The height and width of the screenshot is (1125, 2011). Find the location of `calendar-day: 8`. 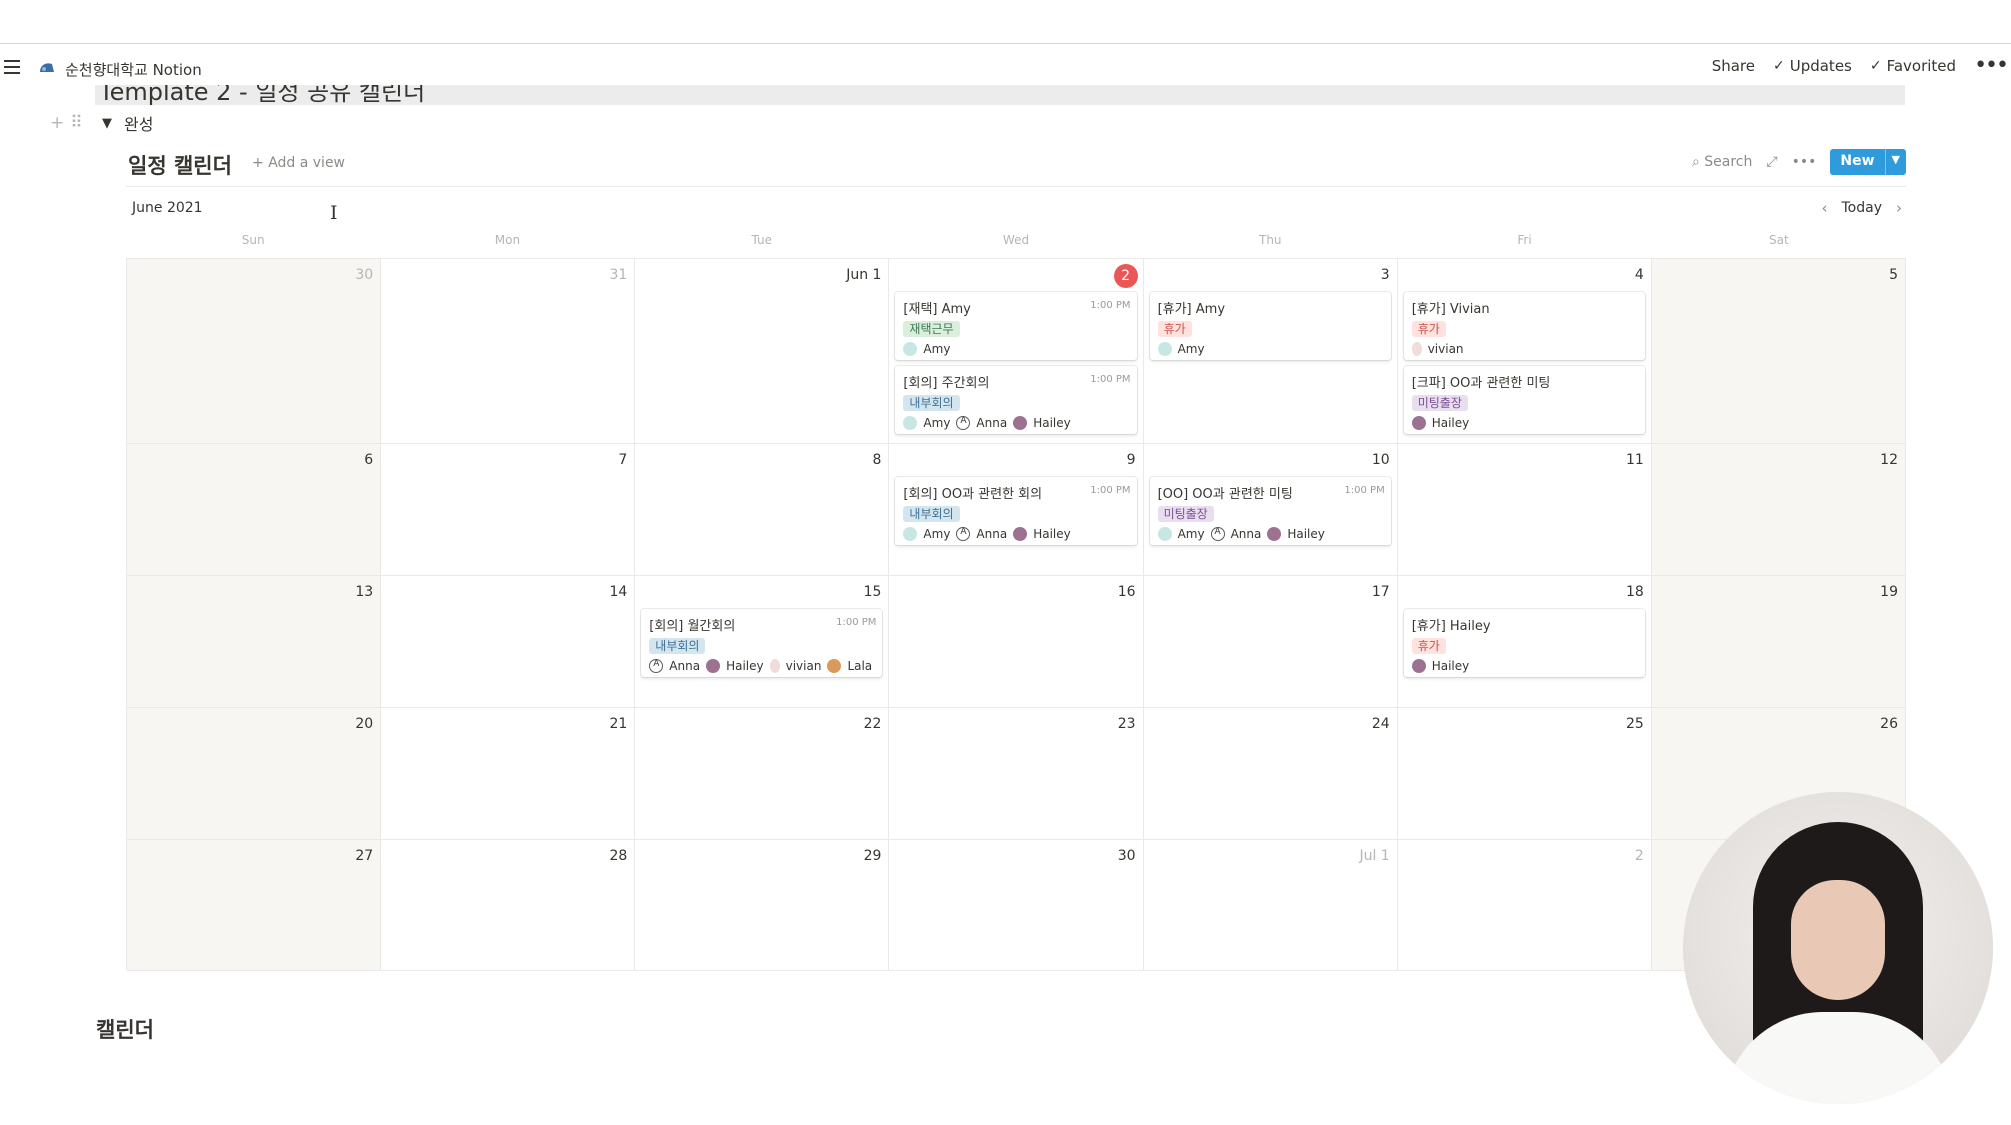

calendar-day: 8 is located at coordinates (762, 510).